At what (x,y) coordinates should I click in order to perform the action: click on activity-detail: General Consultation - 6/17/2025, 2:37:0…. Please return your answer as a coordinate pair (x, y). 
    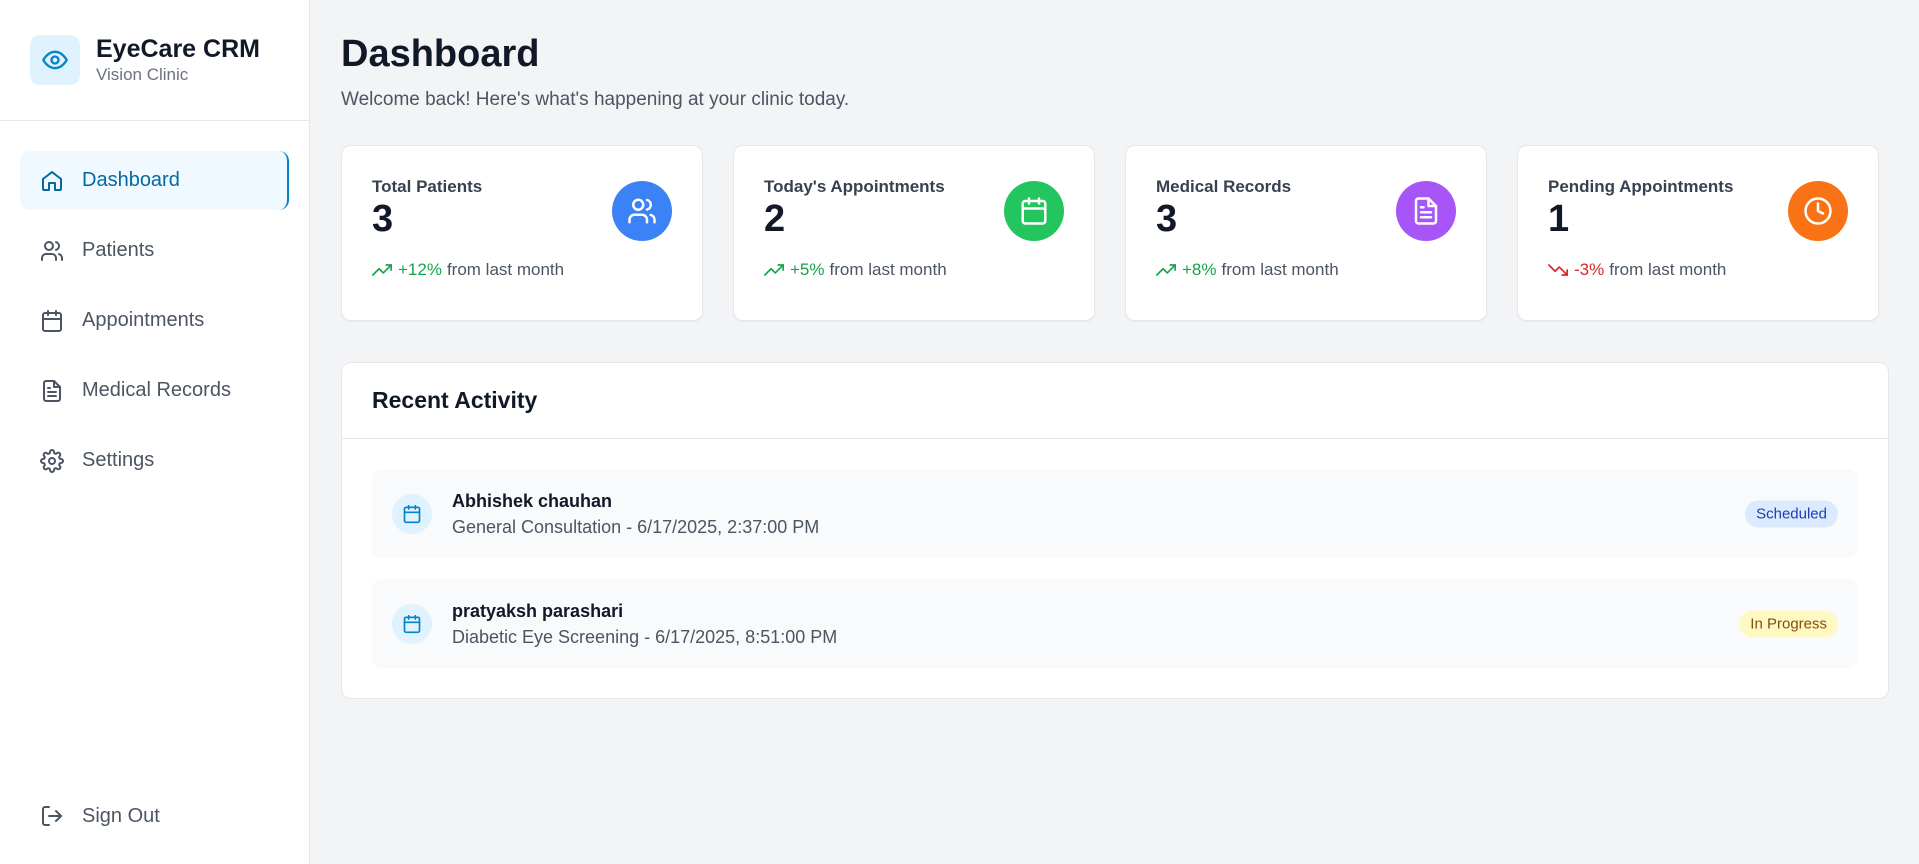
    Looking at the image, I should click on (636, 526).